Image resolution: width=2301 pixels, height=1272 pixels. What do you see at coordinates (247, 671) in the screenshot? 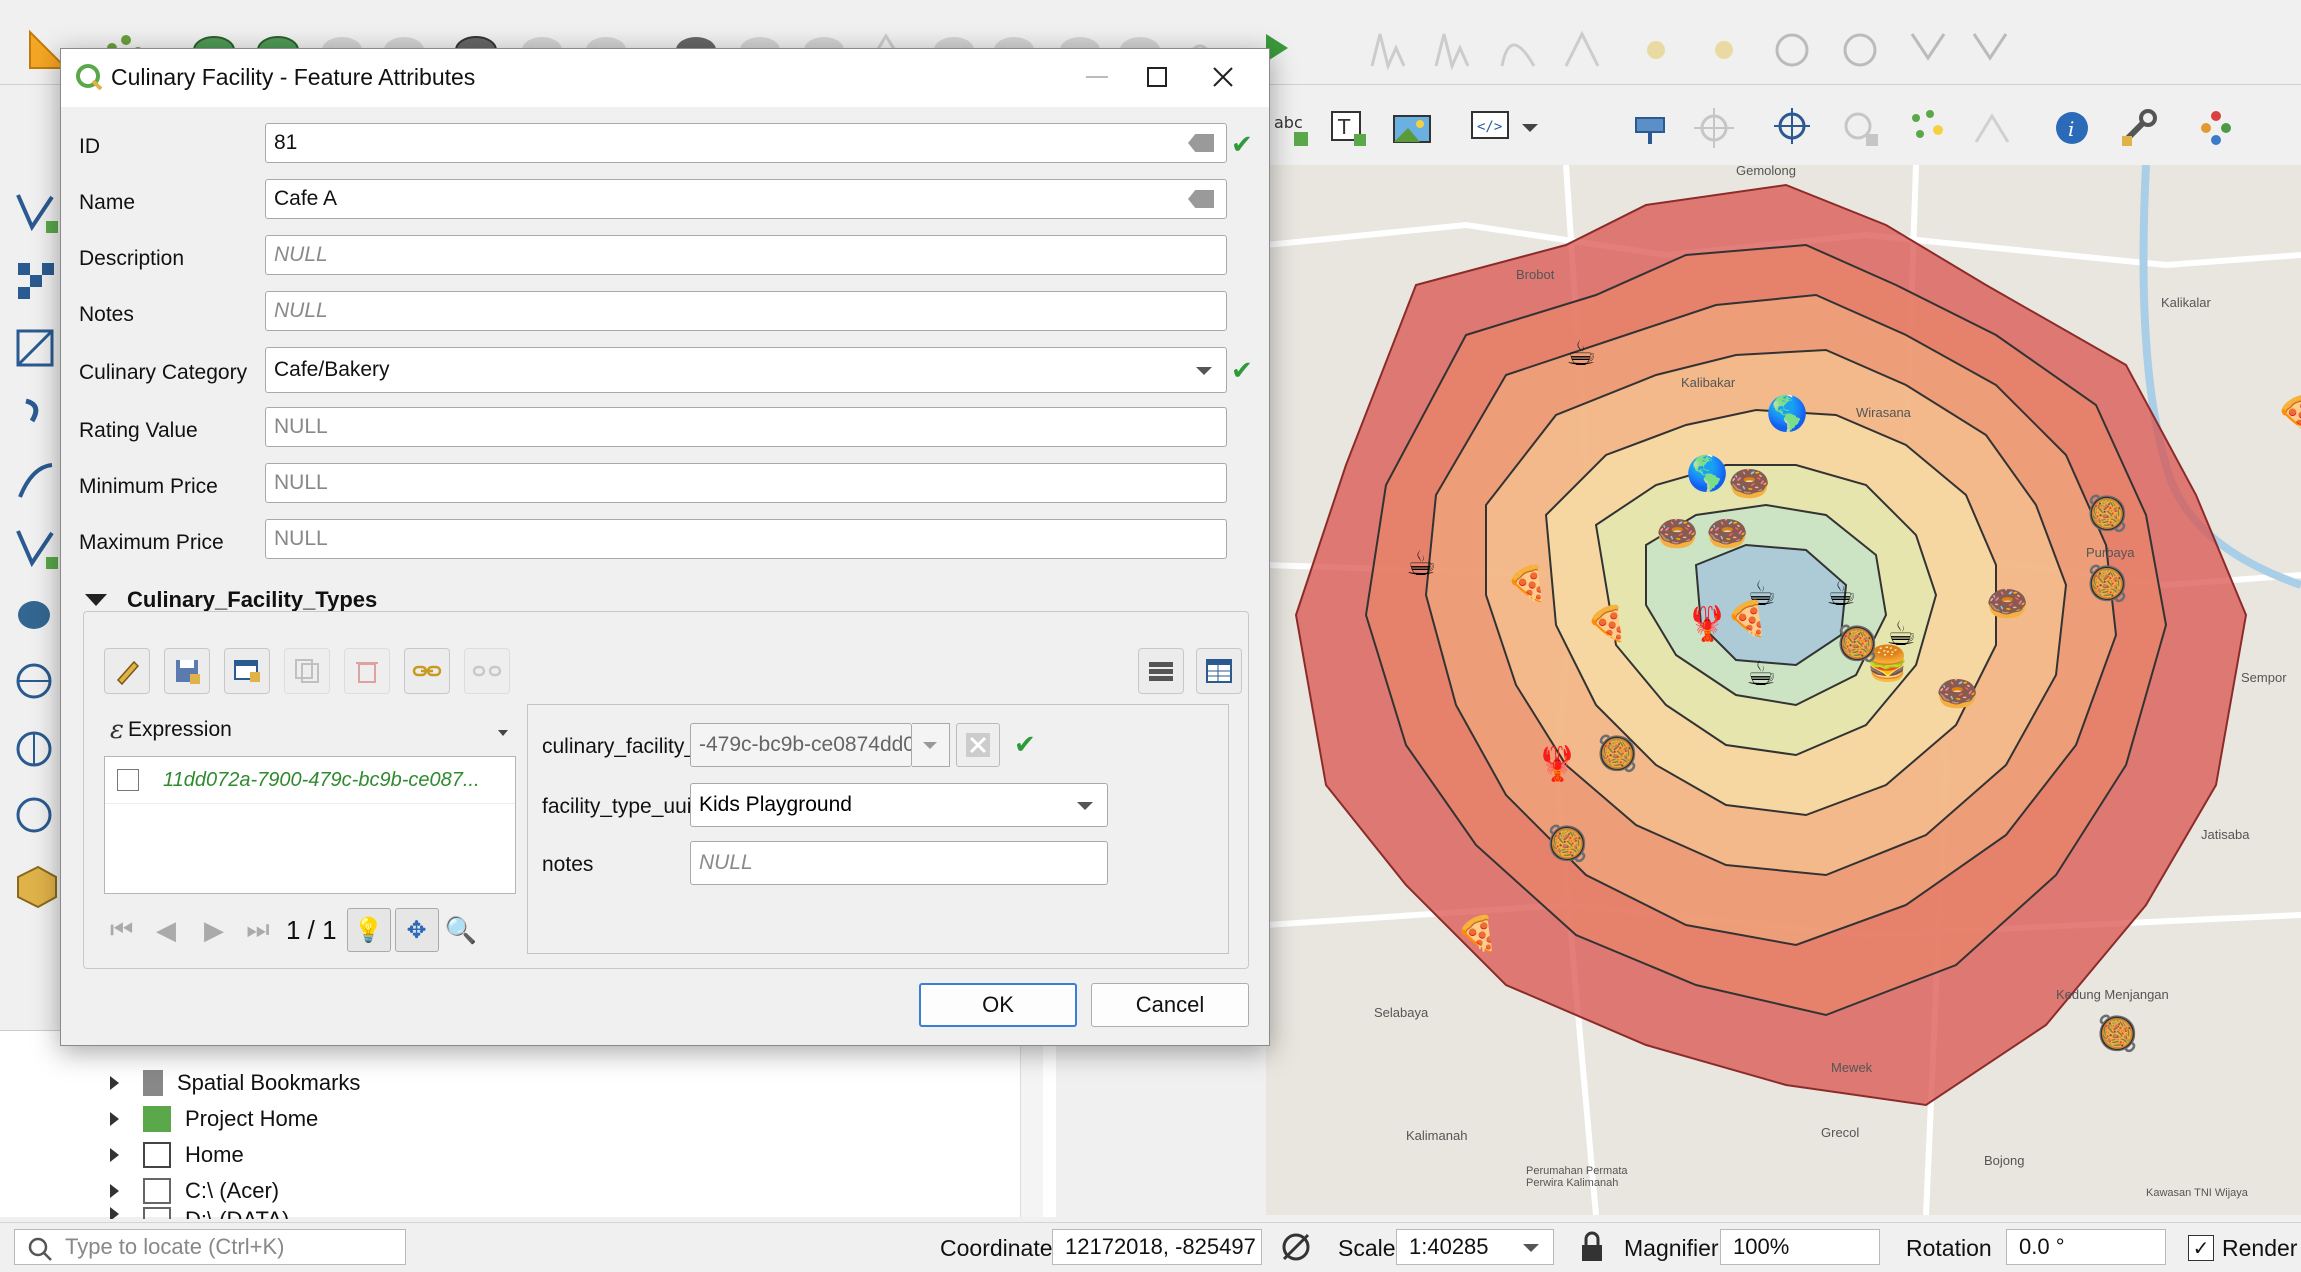
I see `add-child-feature-button` at bounding box center [247, 671].